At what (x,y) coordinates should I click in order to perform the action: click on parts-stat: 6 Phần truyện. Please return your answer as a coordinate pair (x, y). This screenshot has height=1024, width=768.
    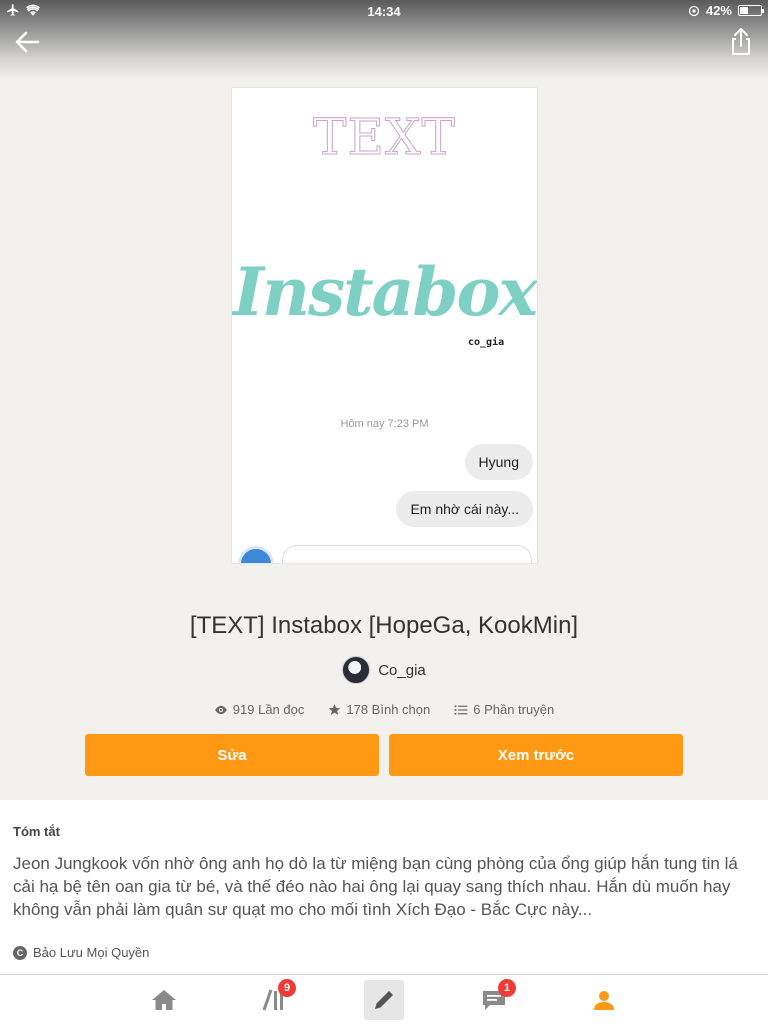
    Looking at the image, I should click on (504, 709).